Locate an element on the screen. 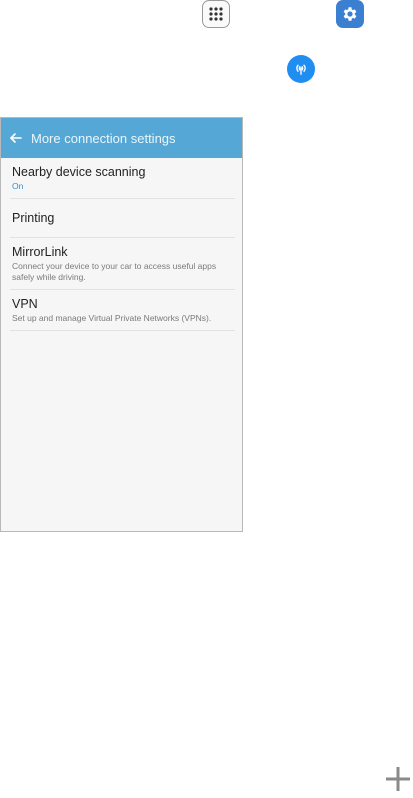 Image resolution: width=413 pixels, height=798 pixels. gear-icon is located at coordinates (350, 14).